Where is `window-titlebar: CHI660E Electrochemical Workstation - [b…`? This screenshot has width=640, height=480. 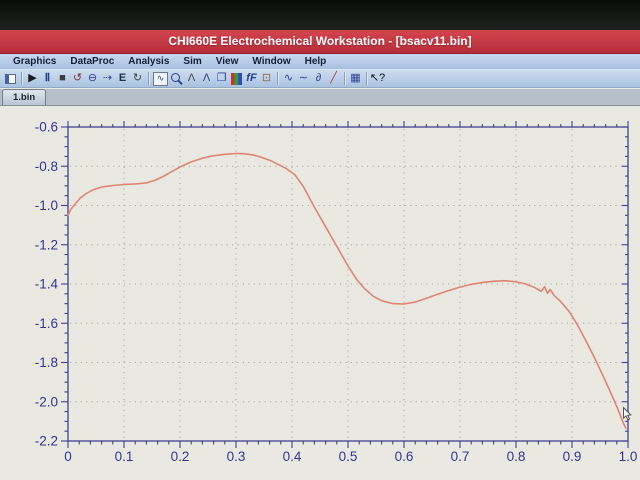
window-titlebar: CHI660E Electrochemical Workstation - [b… is located at coordinates (320, 42).